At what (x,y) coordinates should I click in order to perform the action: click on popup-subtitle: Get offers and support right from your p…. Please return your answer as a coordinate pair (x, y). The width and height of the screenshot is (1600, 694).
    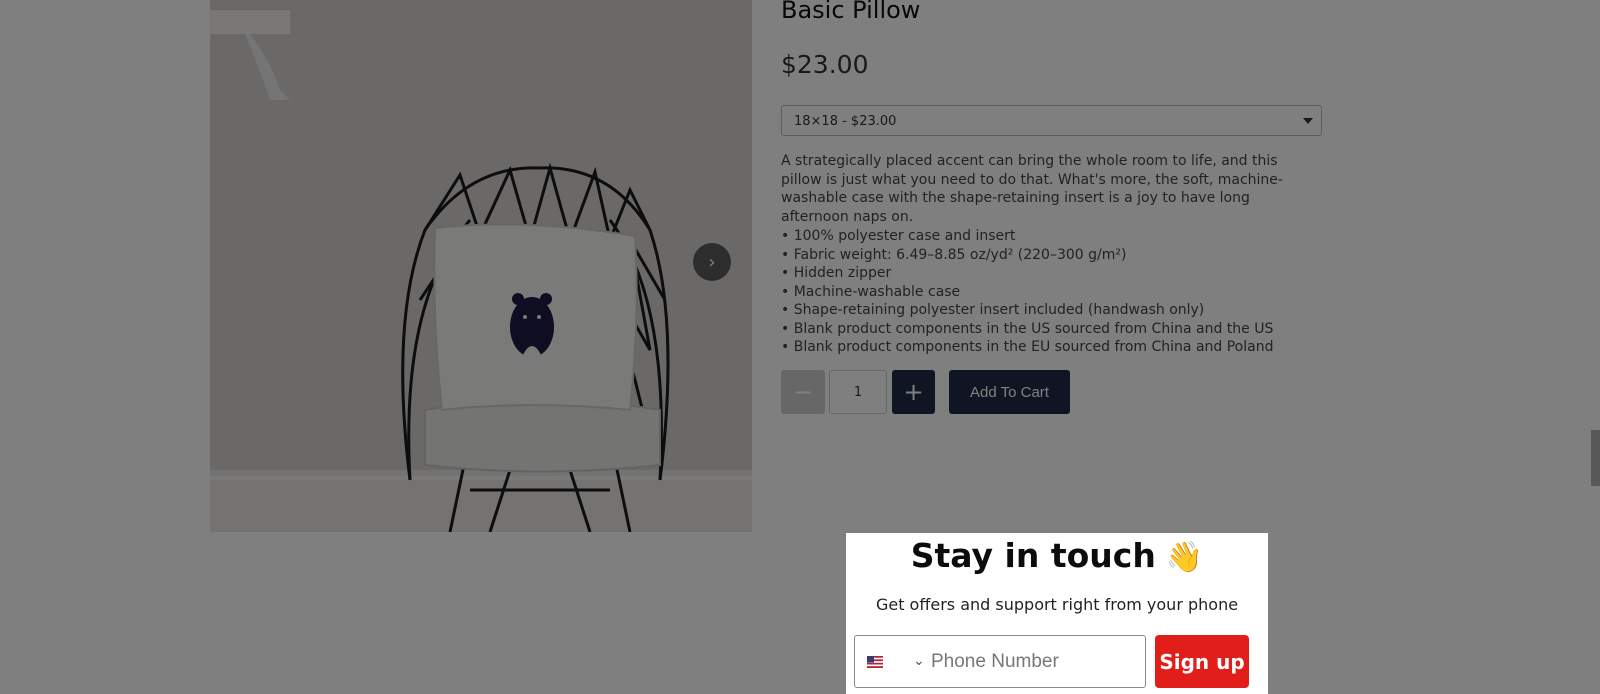
    Looking at the image, I should click on (1057, 604).